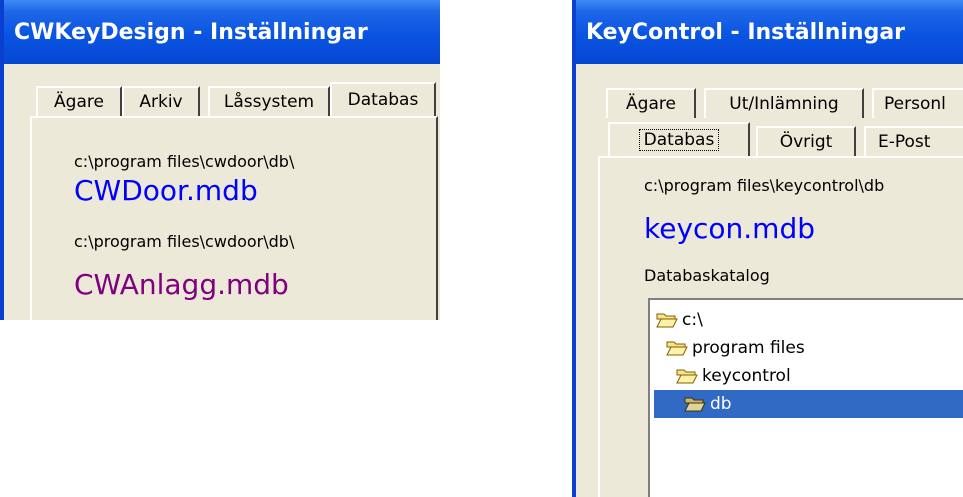 This screenshot has height=497, width=963. Describe the element at coordinates (733, 376) in the screenshot. I see `tree-node-keycontrol: keycontrol` at that location.